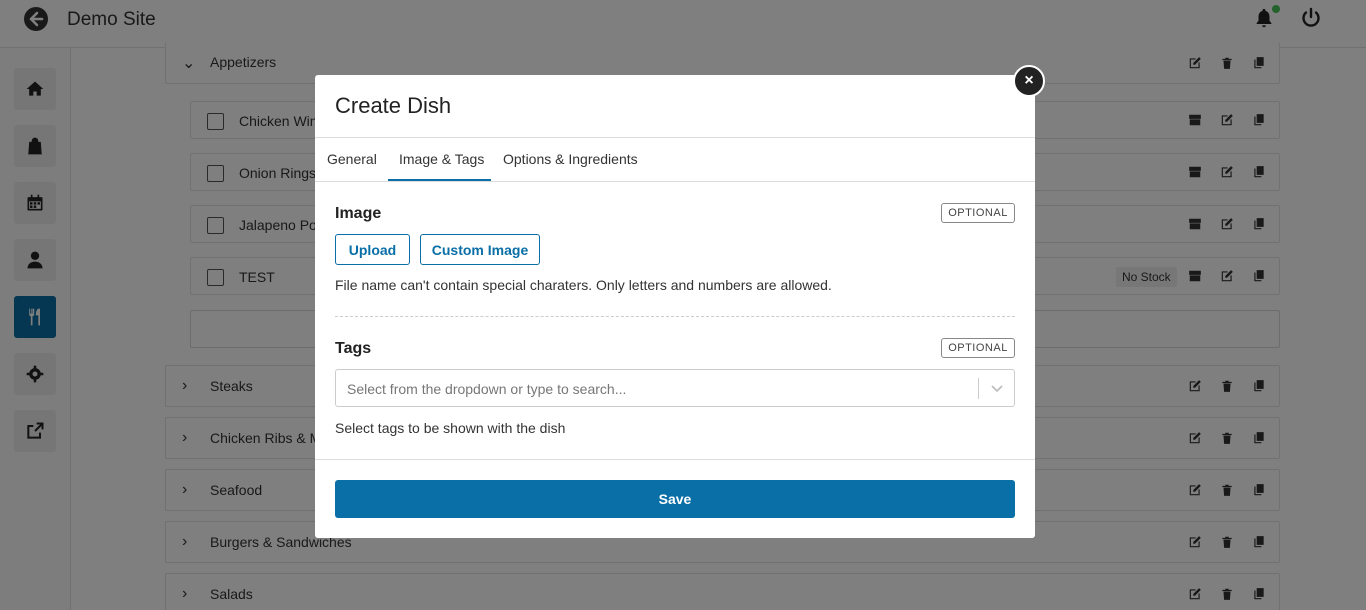  I want to click on tab-options-ingredients: Options & Ingredients, so click(570, 159).